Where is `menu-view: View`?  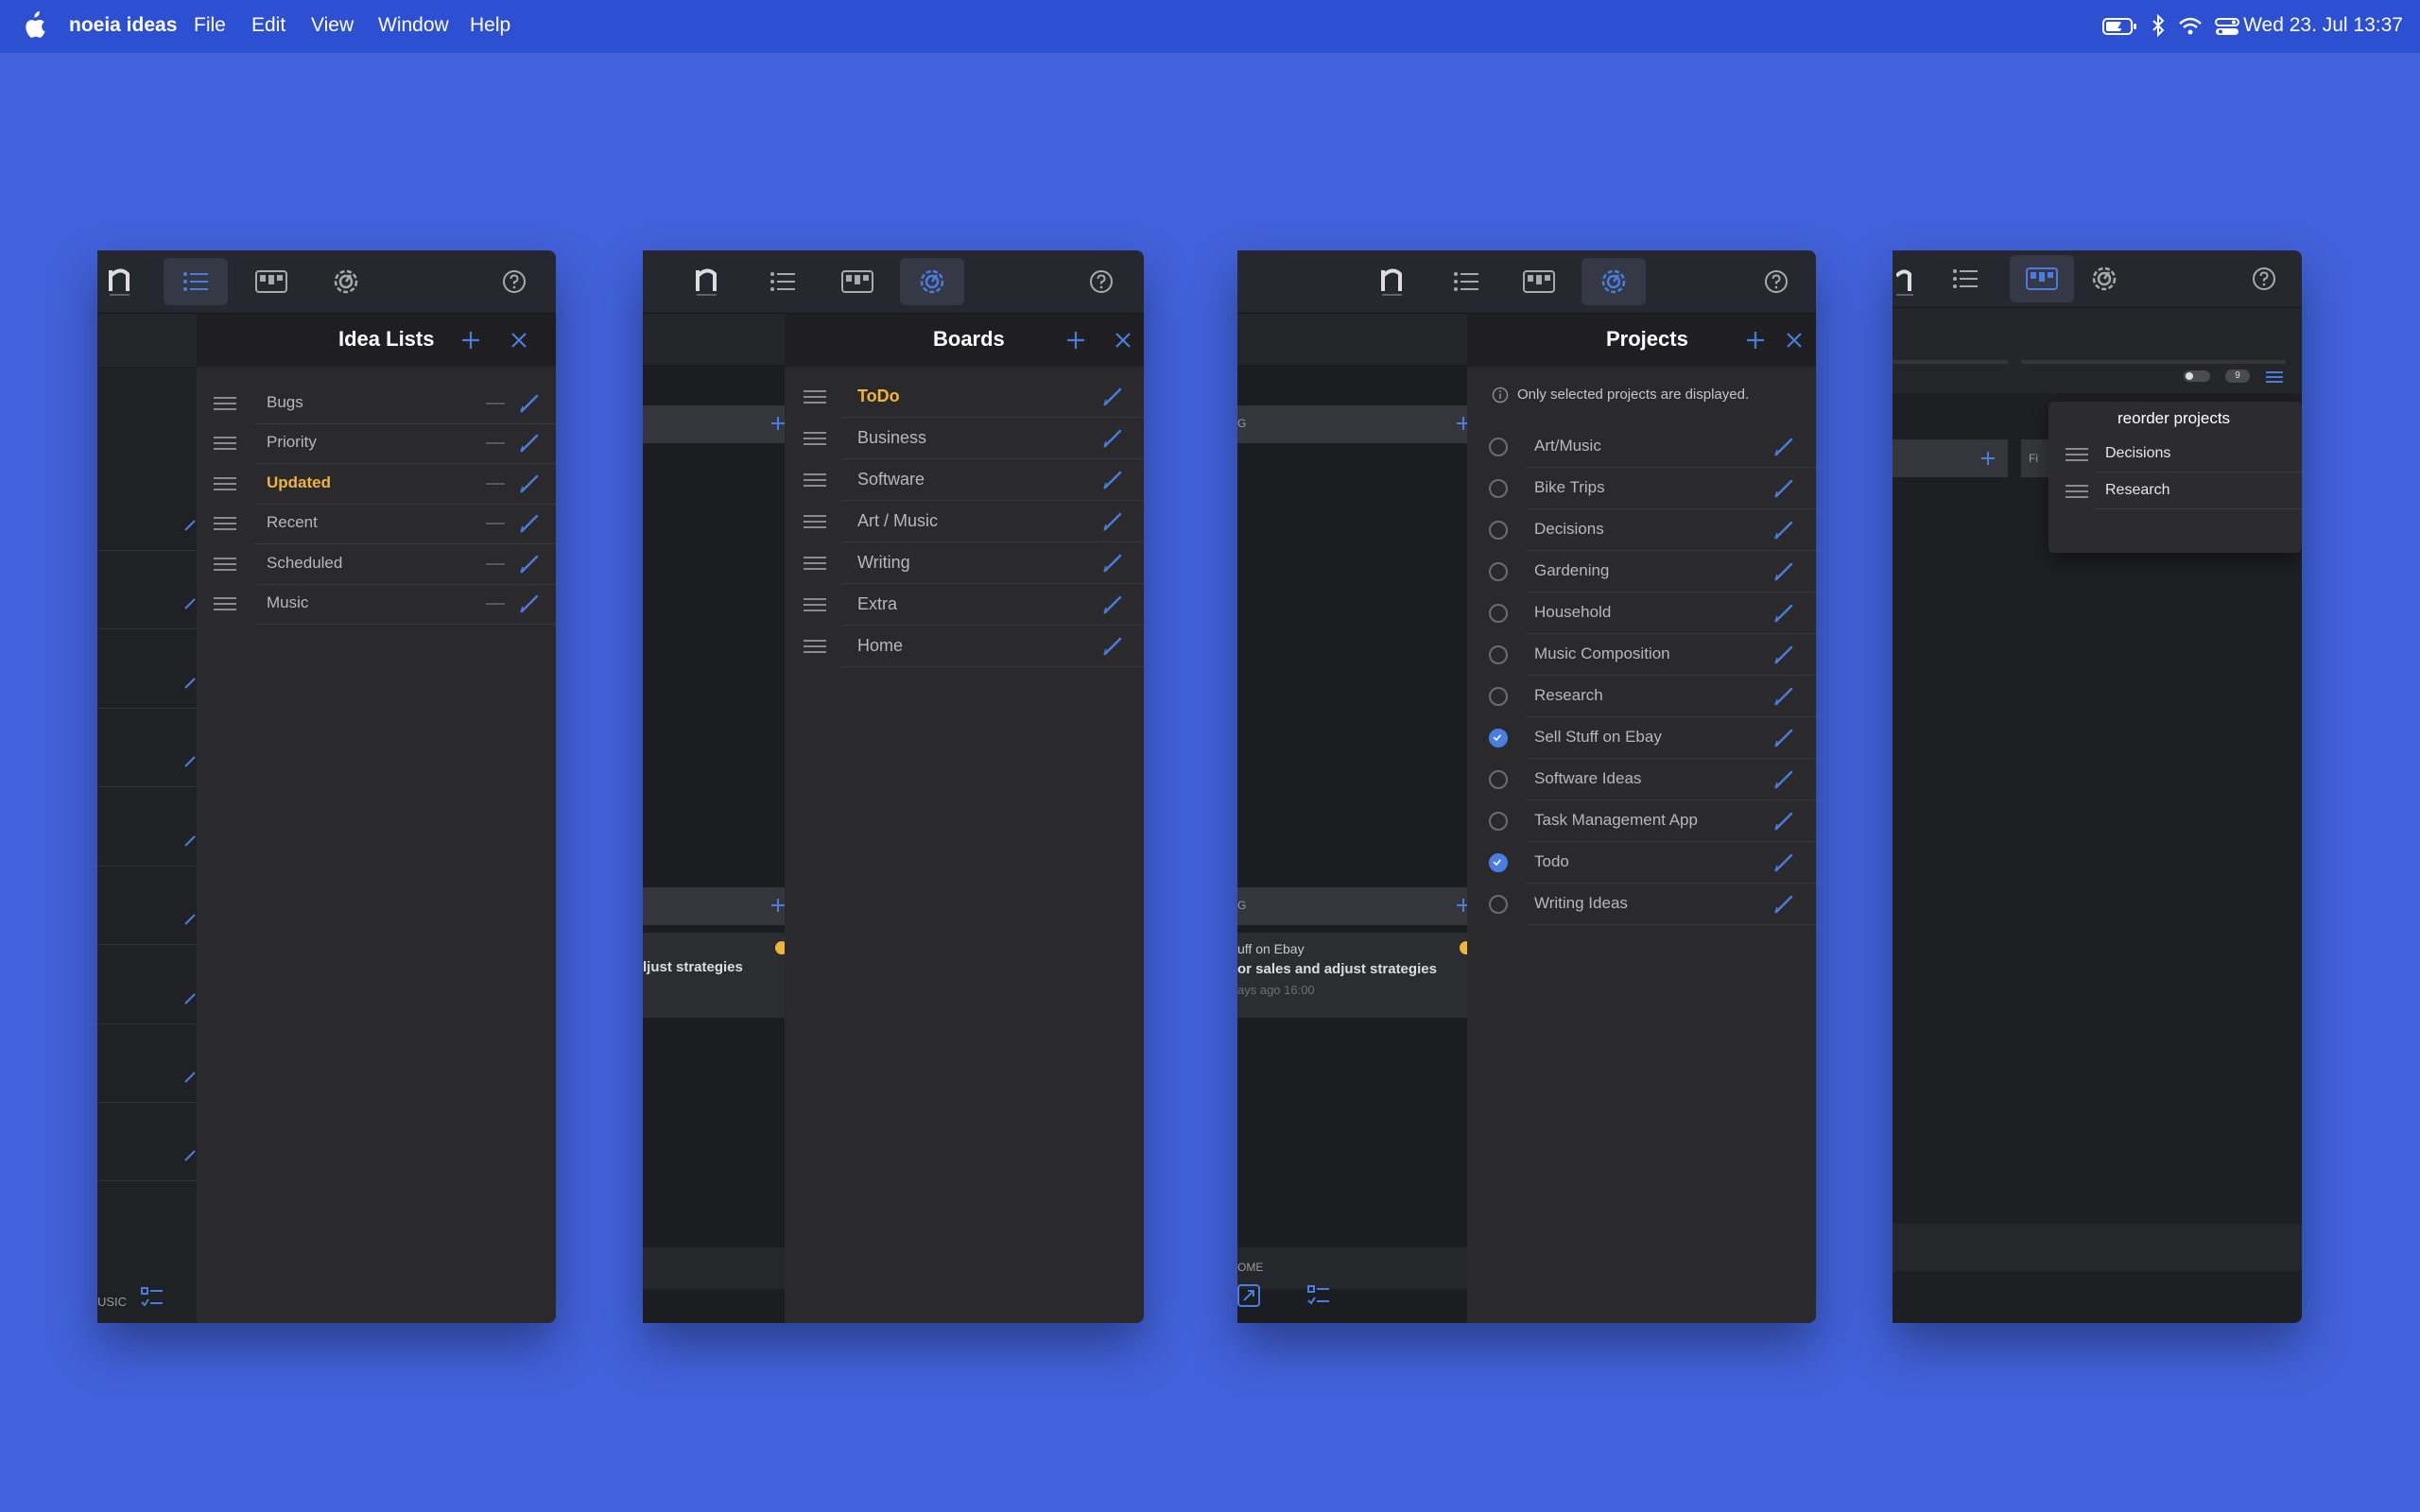 menu-view: View is located at coordinates (332, 25).